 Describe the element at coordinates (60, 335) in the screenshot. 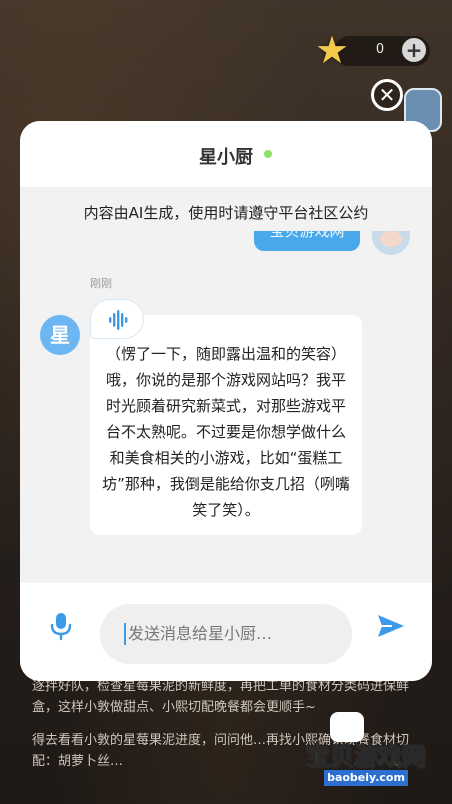

I see `bot-avatar: 星` at that location.